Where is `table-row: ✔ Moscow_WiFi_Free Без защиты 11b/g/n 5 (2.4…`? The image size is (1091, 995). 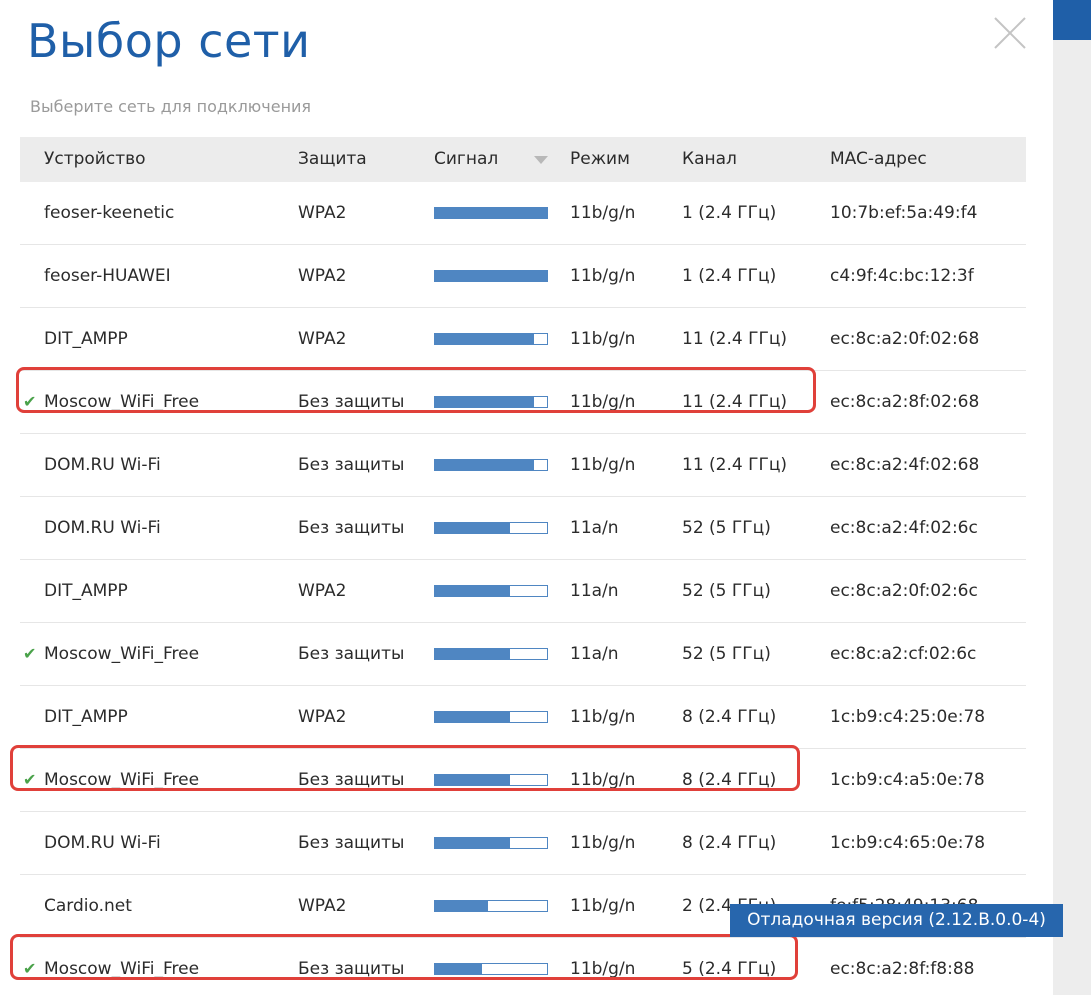 table-row: ✔ Moscow_WiFi_Free Без защиты 11b/g/n 5 (2.4… is located at coordinates (523, 966).